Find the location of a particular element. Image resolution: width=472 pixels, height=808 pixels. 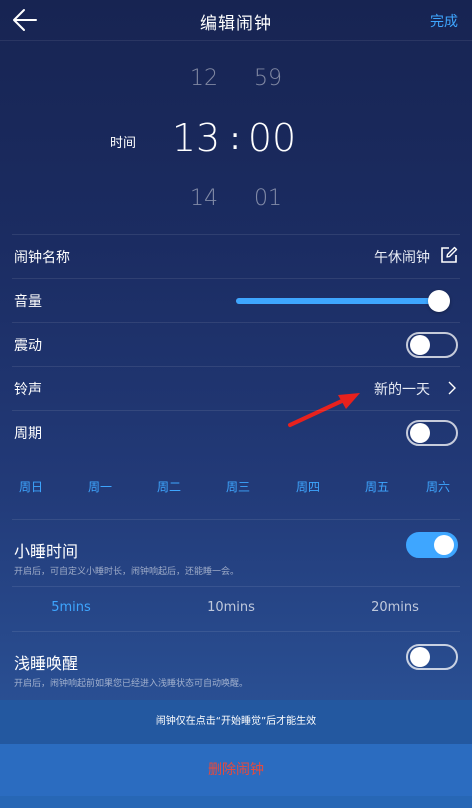

snooze-description: 开启后，可自定义小睡时长，闹钟响起后，还能睡一会。 is located at coordinates (127, 572).